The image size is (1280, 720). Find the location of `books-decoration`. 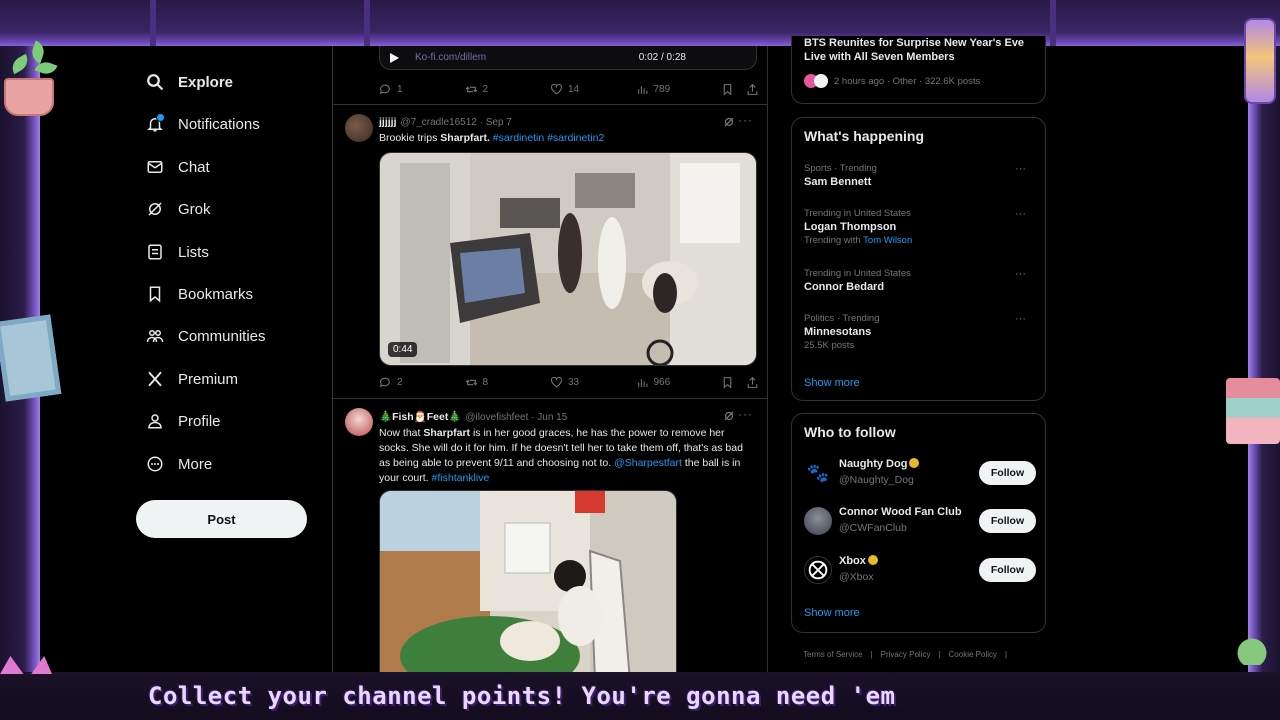

books-decoration is located at coordinates (1253, 411).